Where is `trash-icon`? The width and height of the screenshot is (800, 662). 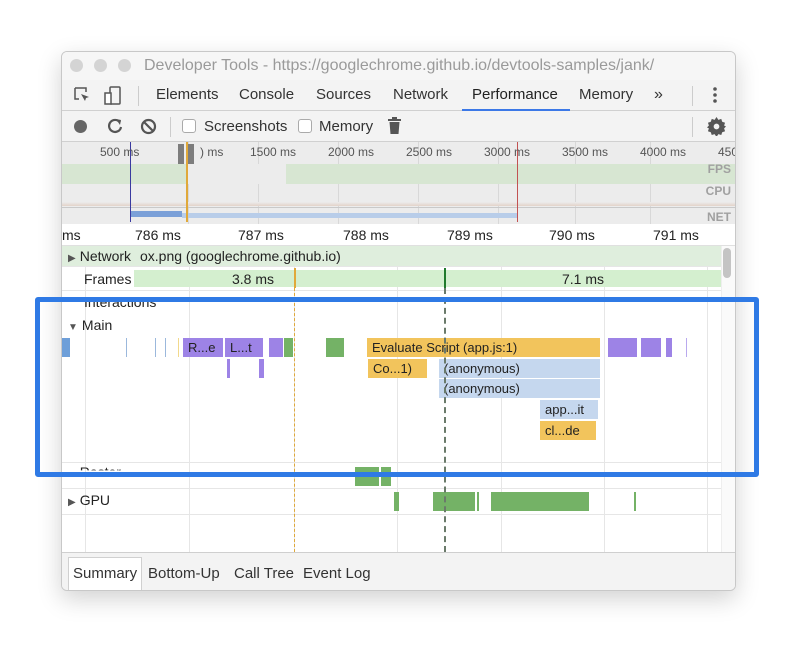
trash-icon is located at coordinates (394, 128).